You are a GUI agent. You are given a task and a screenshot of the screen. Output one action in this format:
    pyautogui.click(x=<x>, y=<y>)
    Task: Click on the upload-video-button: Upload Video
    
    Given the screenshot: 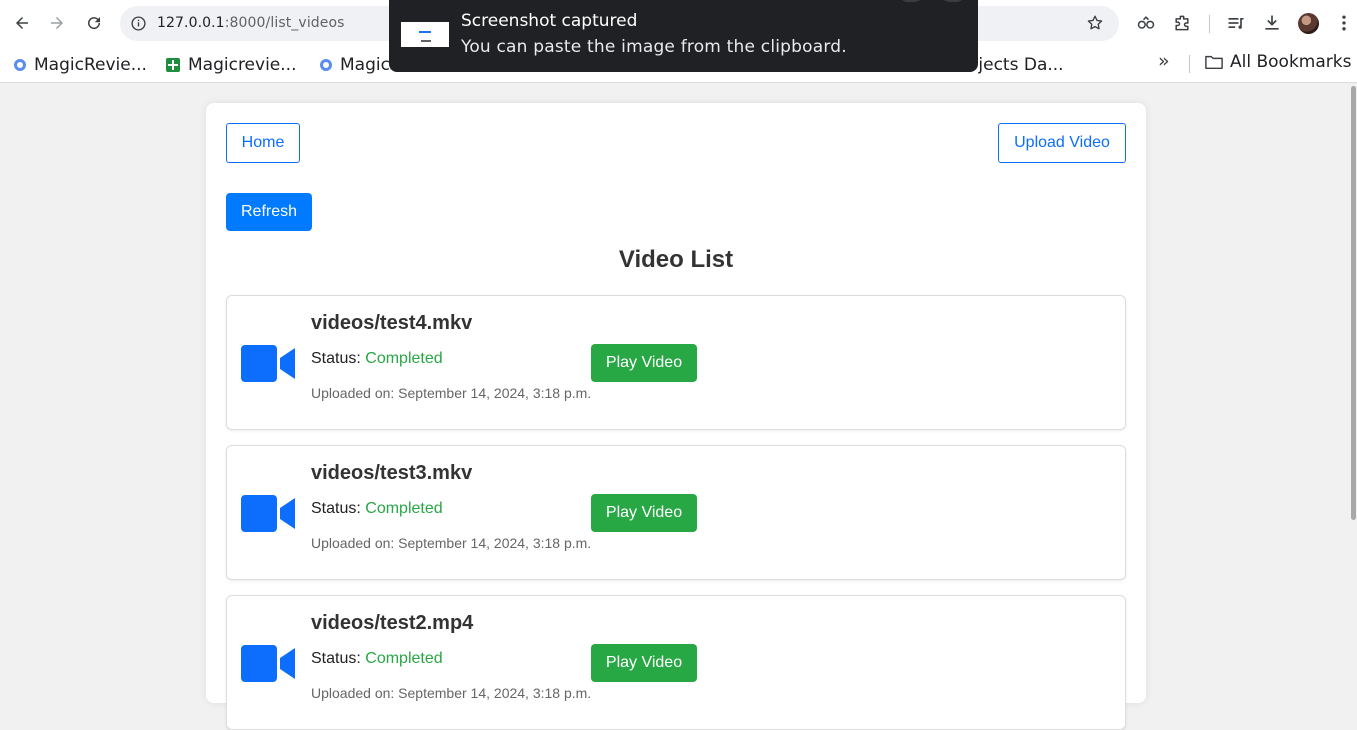 What is the action you would take?
    pyautogui.click(x=1062, y=143)
    